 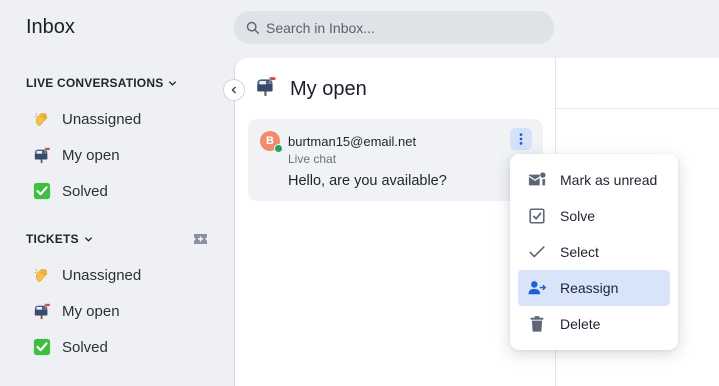 What do you see at coordinates (200, 239) in the screenshot?
I see `add-ticket-icon` at bounding box center [200, 239].